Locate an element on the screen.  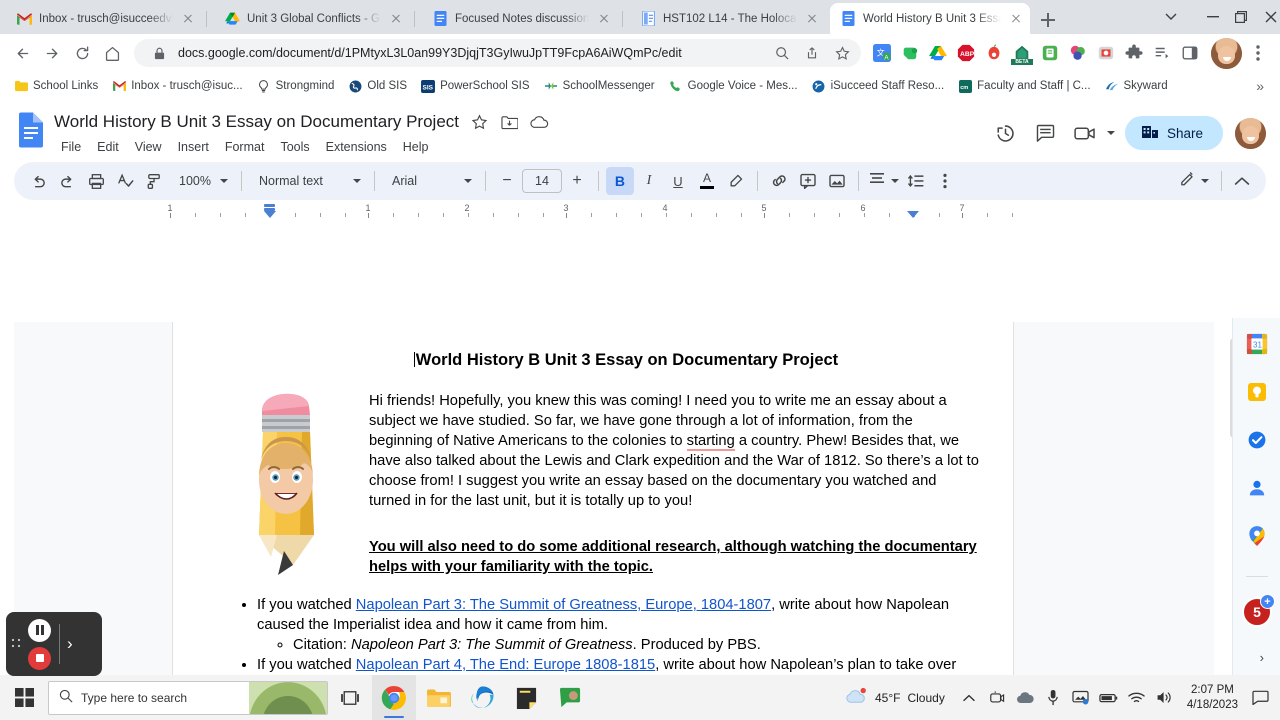
underline-button: U is located at coordinates (678, 181).